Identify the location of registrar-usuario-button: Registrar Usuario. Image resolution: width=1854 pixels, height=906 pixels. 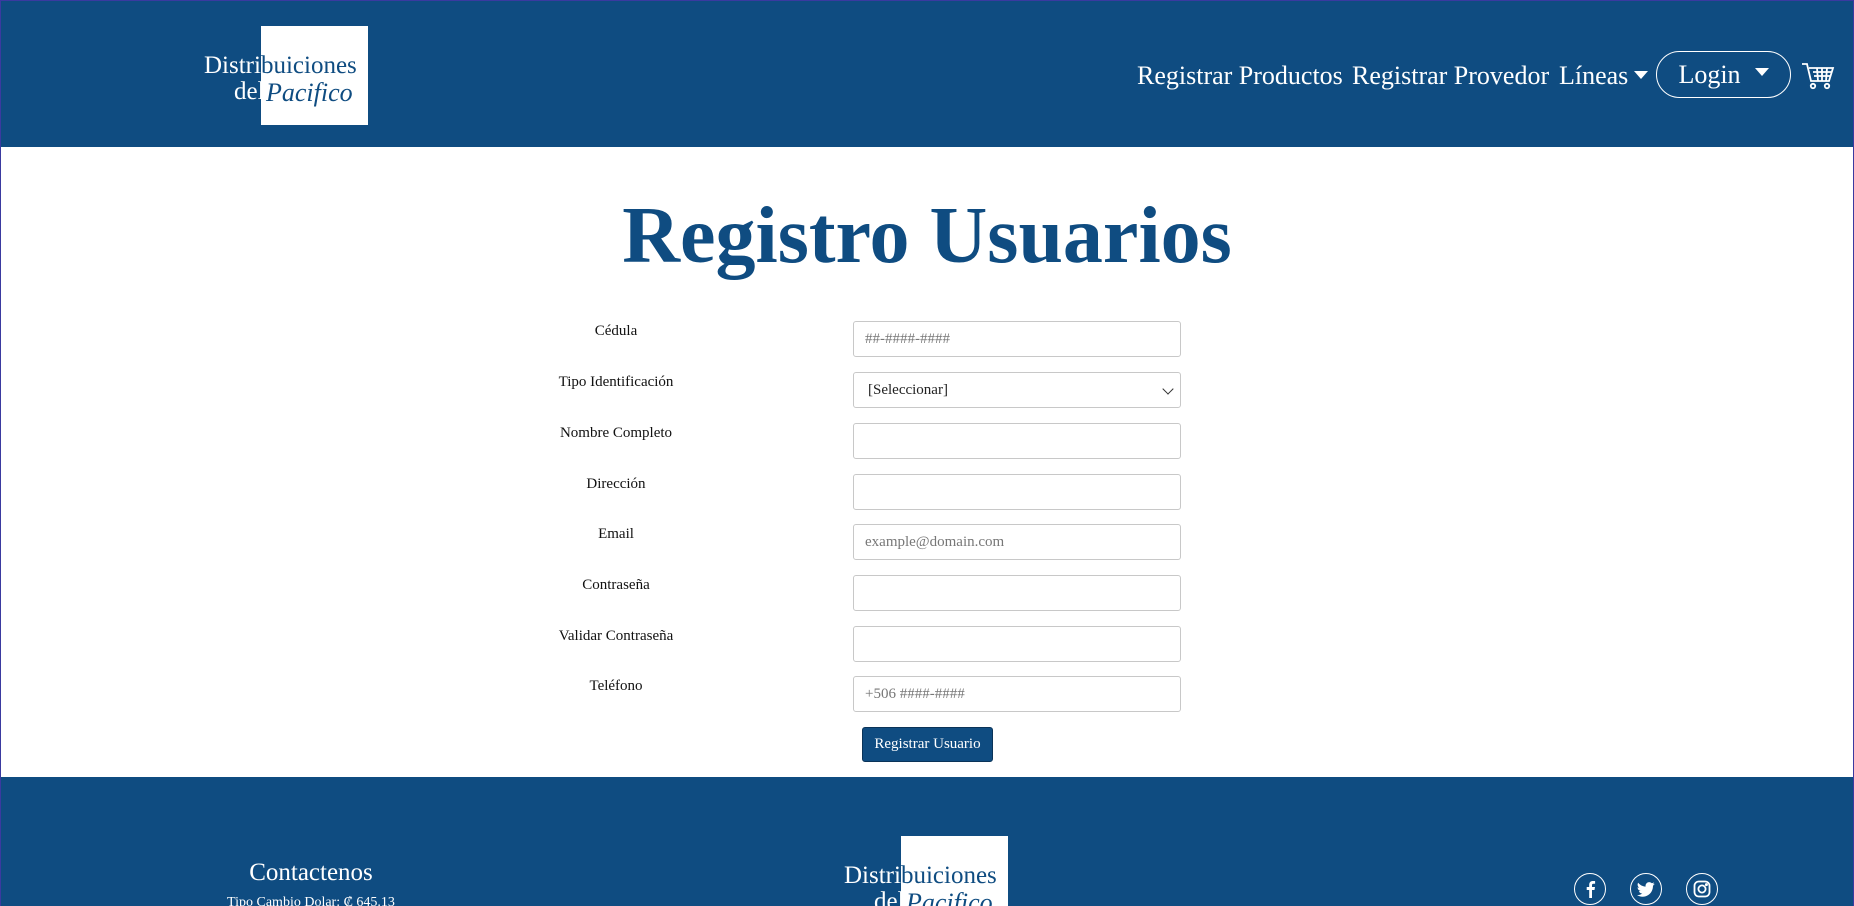
(927, 744).